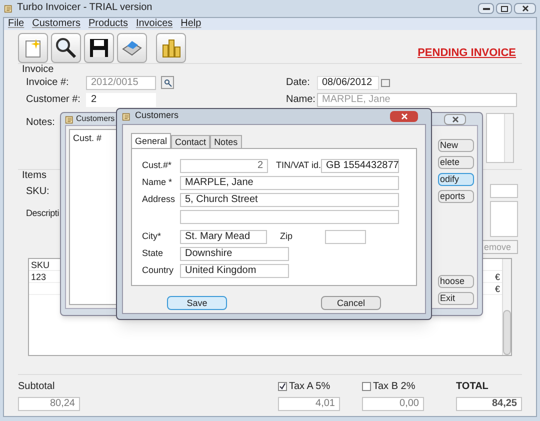 This screenshot has width=540, height=421. Describe the element at coordinates (121, 83) in the screenshot. I see `invoice-number-field: 2012/0015` at that location.